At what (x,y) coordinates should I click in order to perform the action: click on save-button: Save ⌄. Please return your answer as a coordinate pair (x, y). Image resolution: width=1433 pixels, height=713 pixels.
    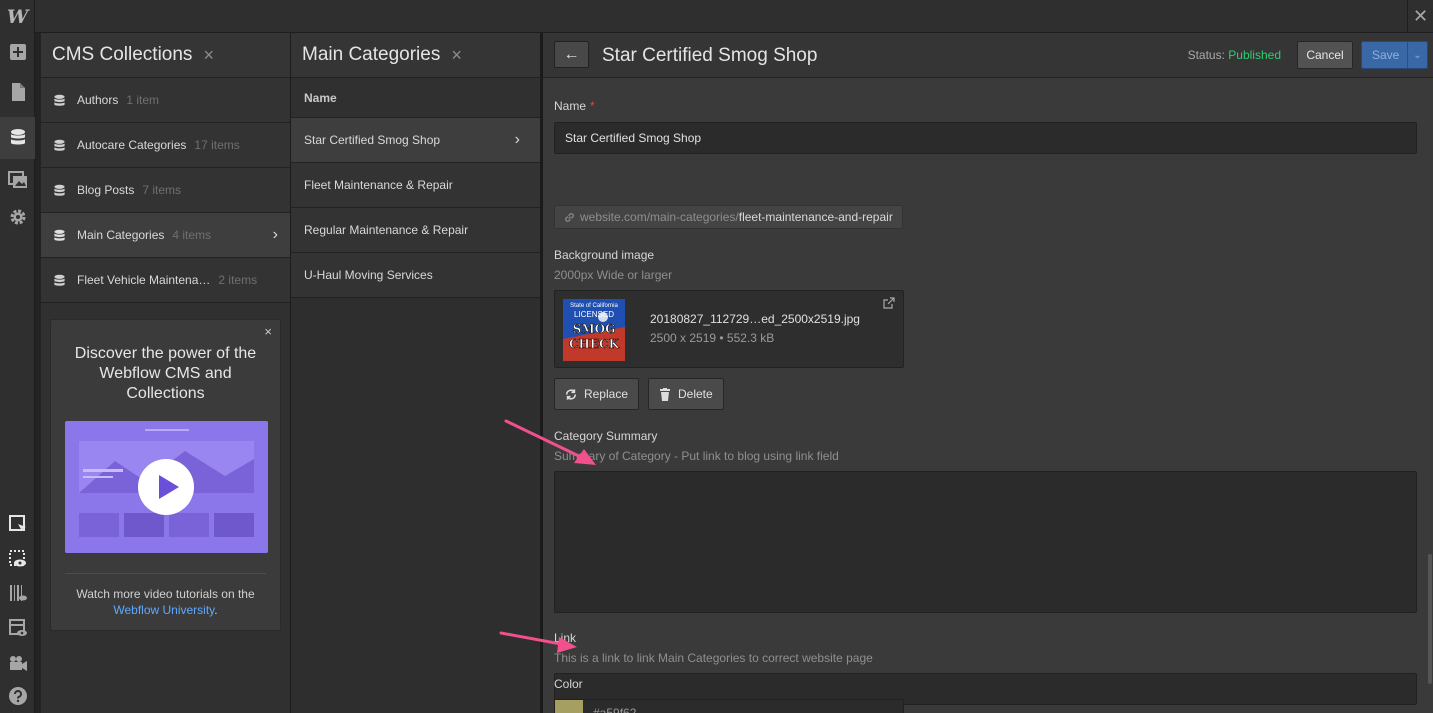
    Looking at the image, I should click on (1394, 55).